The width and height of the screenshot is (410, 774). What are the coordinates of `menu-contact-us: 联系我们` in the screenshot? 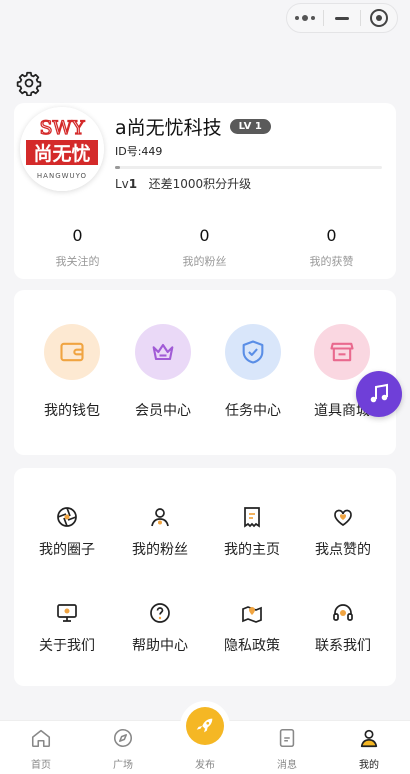 It's located at (343, 628).